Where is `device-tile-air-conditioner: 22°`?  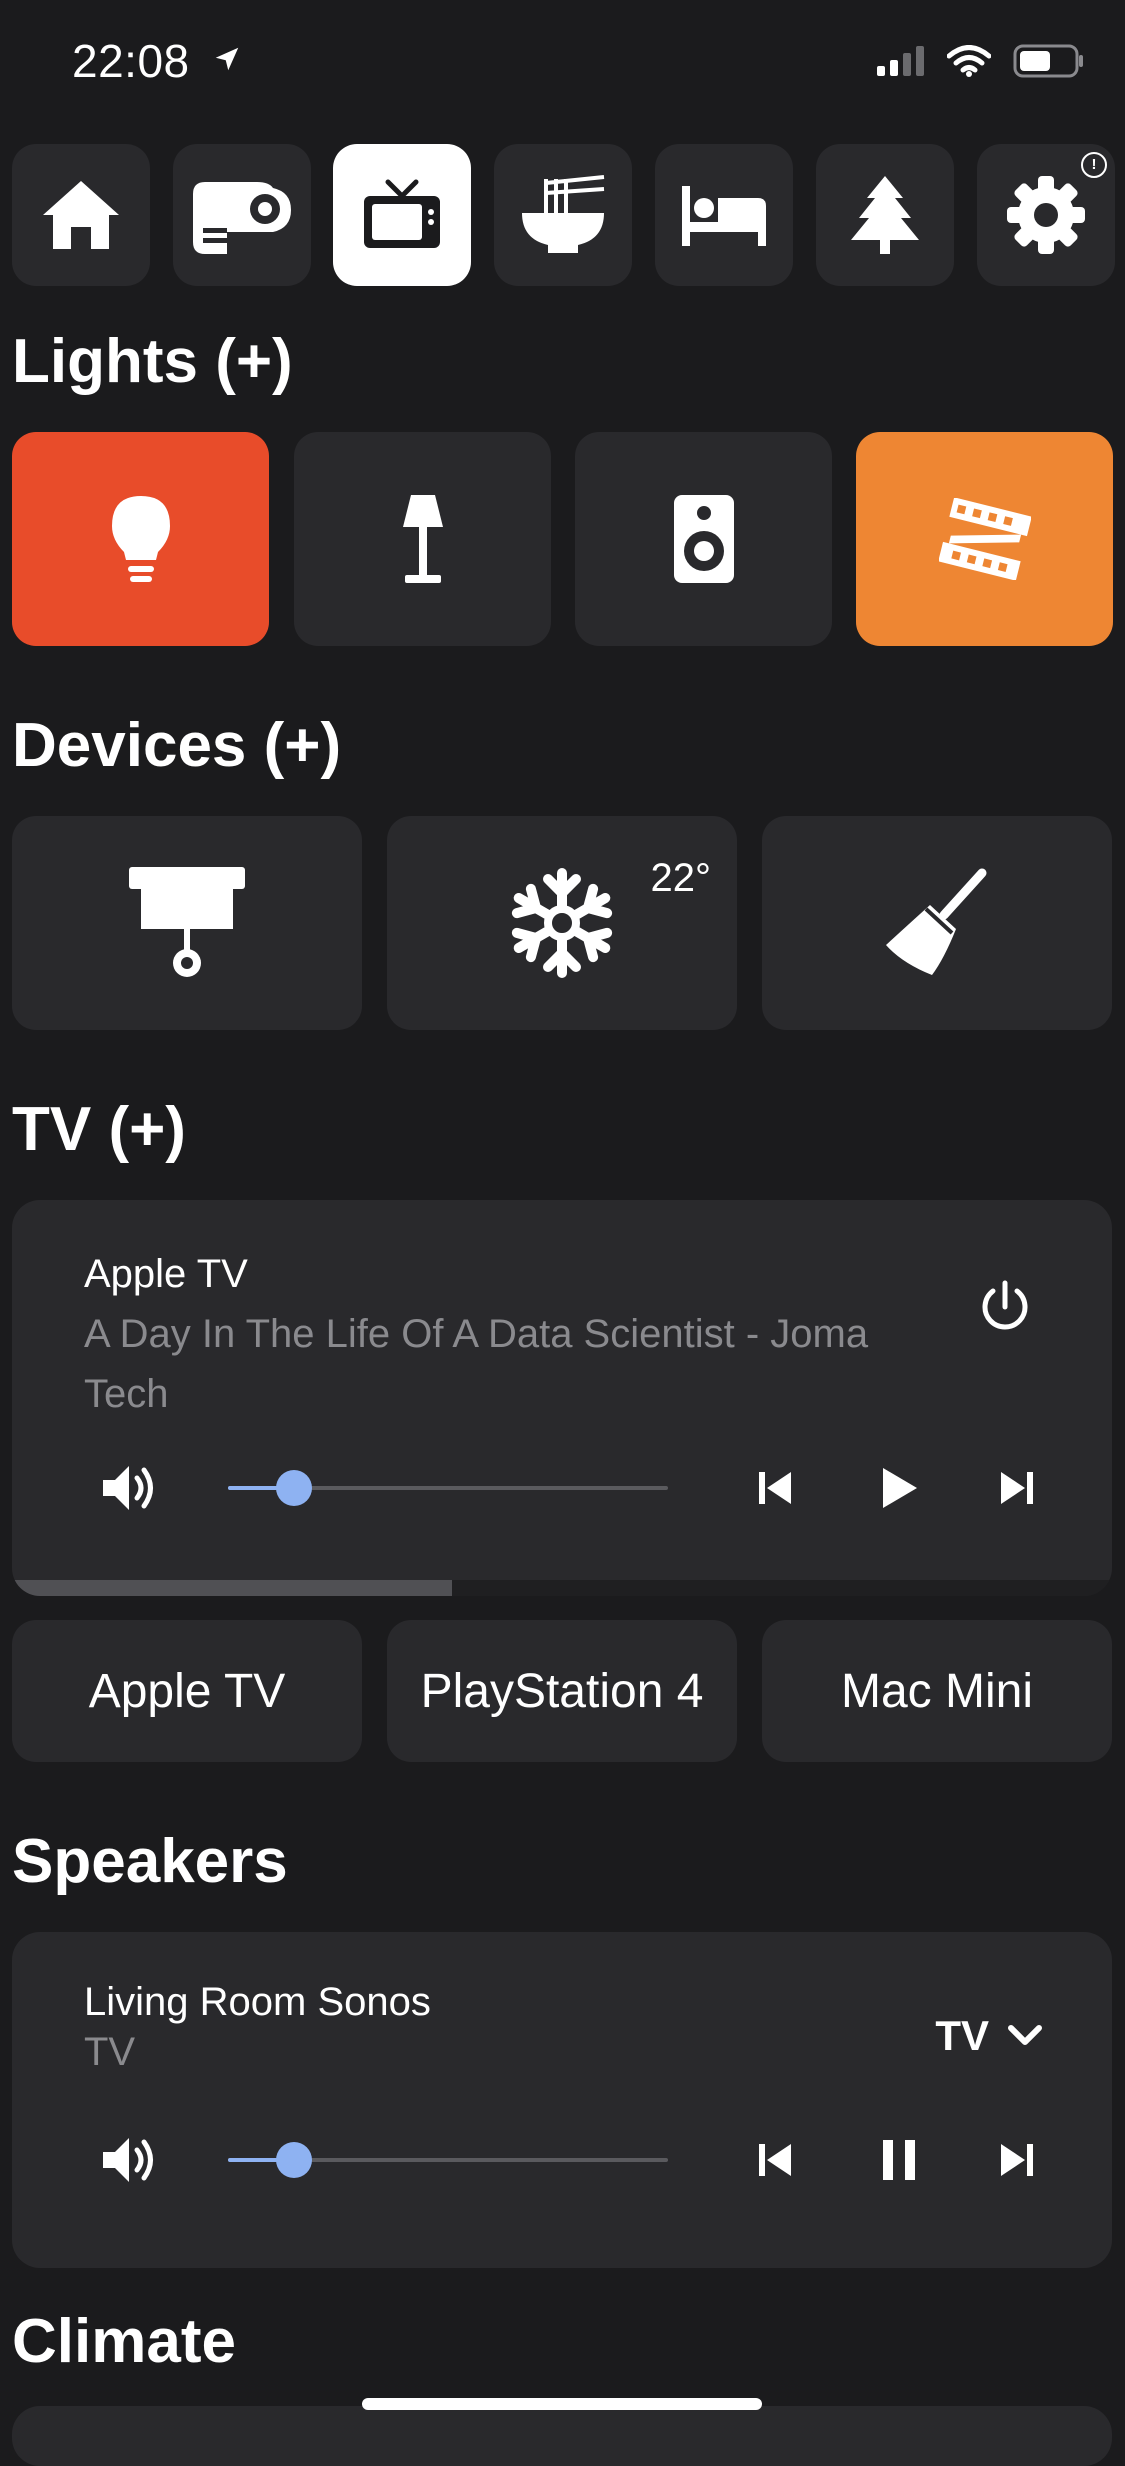 device-tile-air-conditioner: 22° is located at coordinates (562, 923).